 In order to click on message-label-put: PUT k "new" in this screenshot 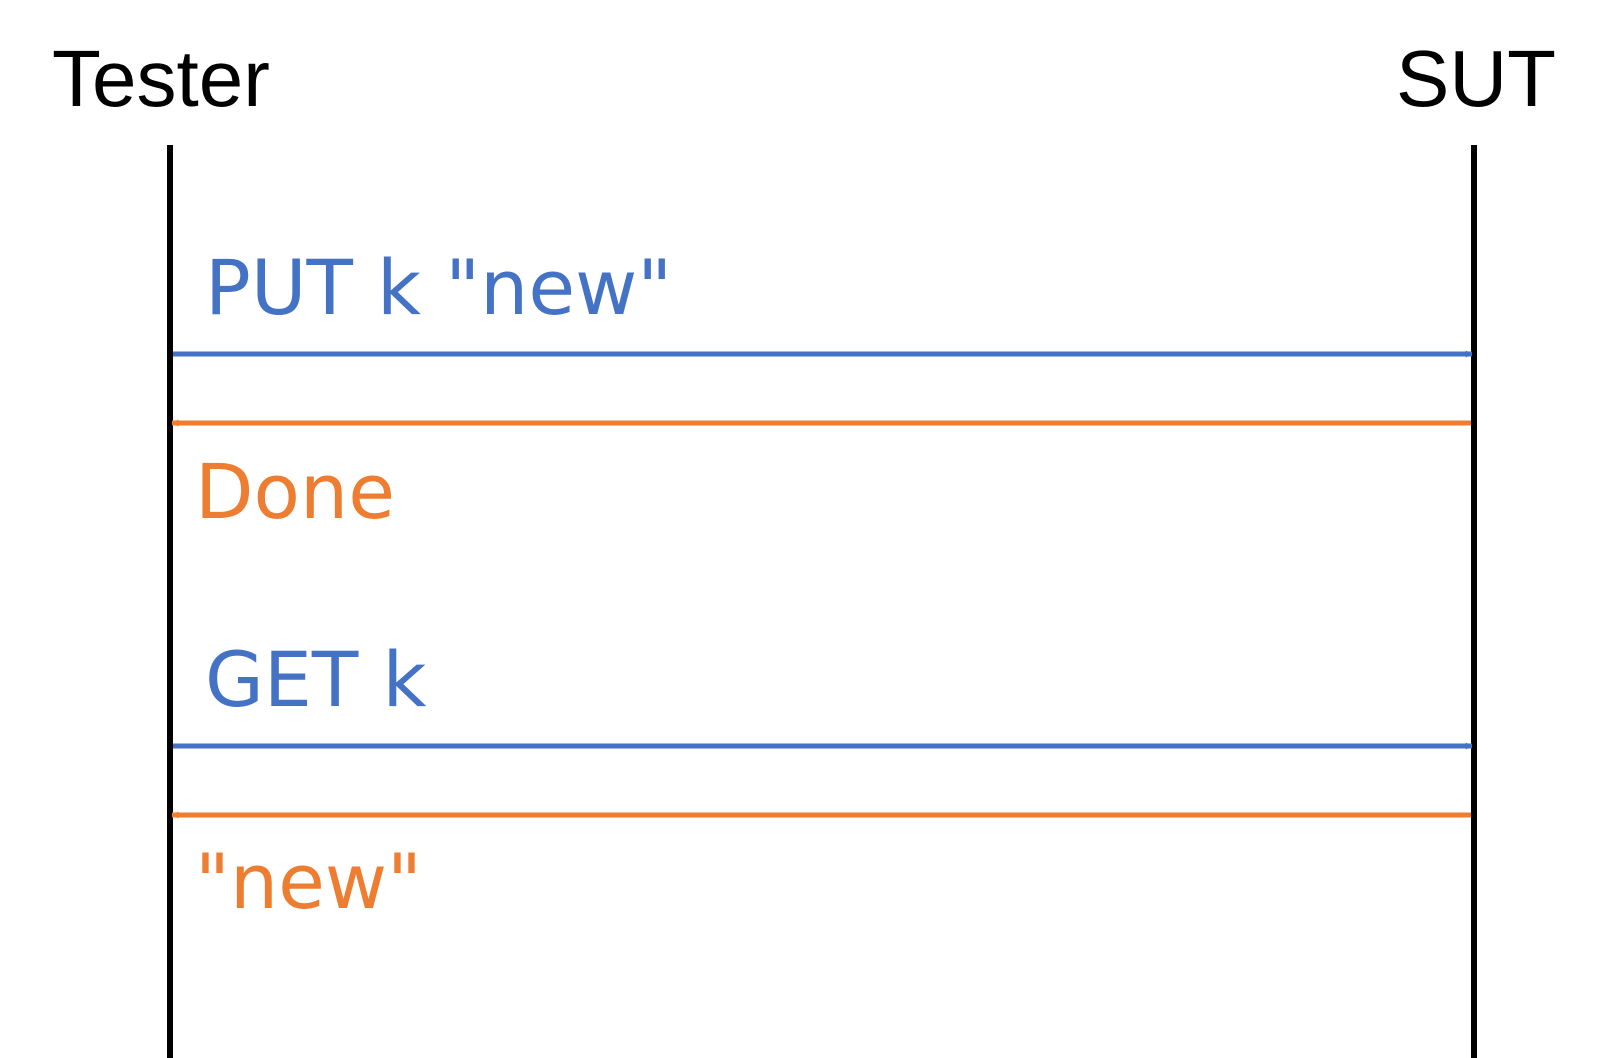, I will do `click(438, 287)`.